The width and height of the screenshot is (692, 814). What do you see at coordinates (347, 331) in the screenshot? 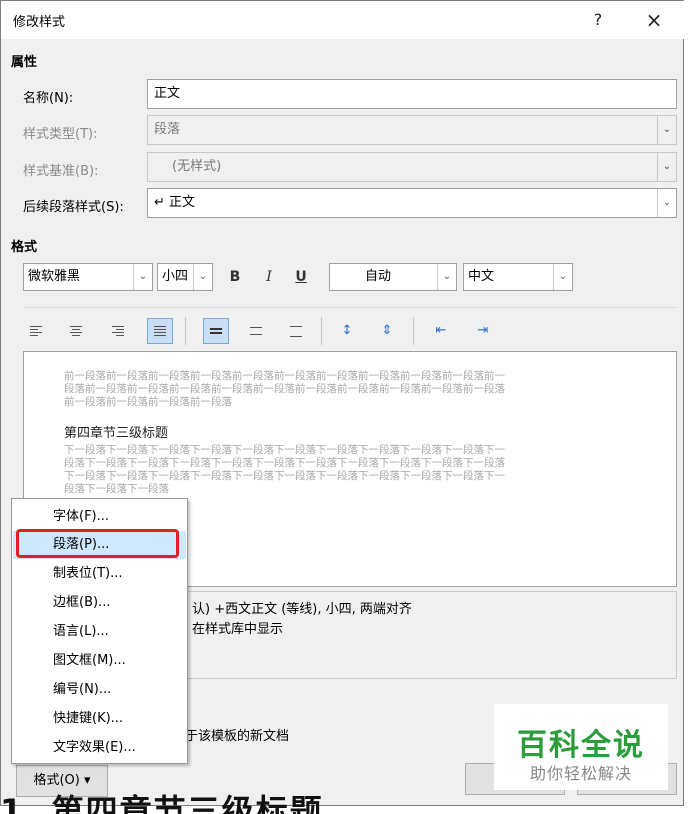
I see `space-before-increase-icon: ↕` at bounding box center [347, 331].